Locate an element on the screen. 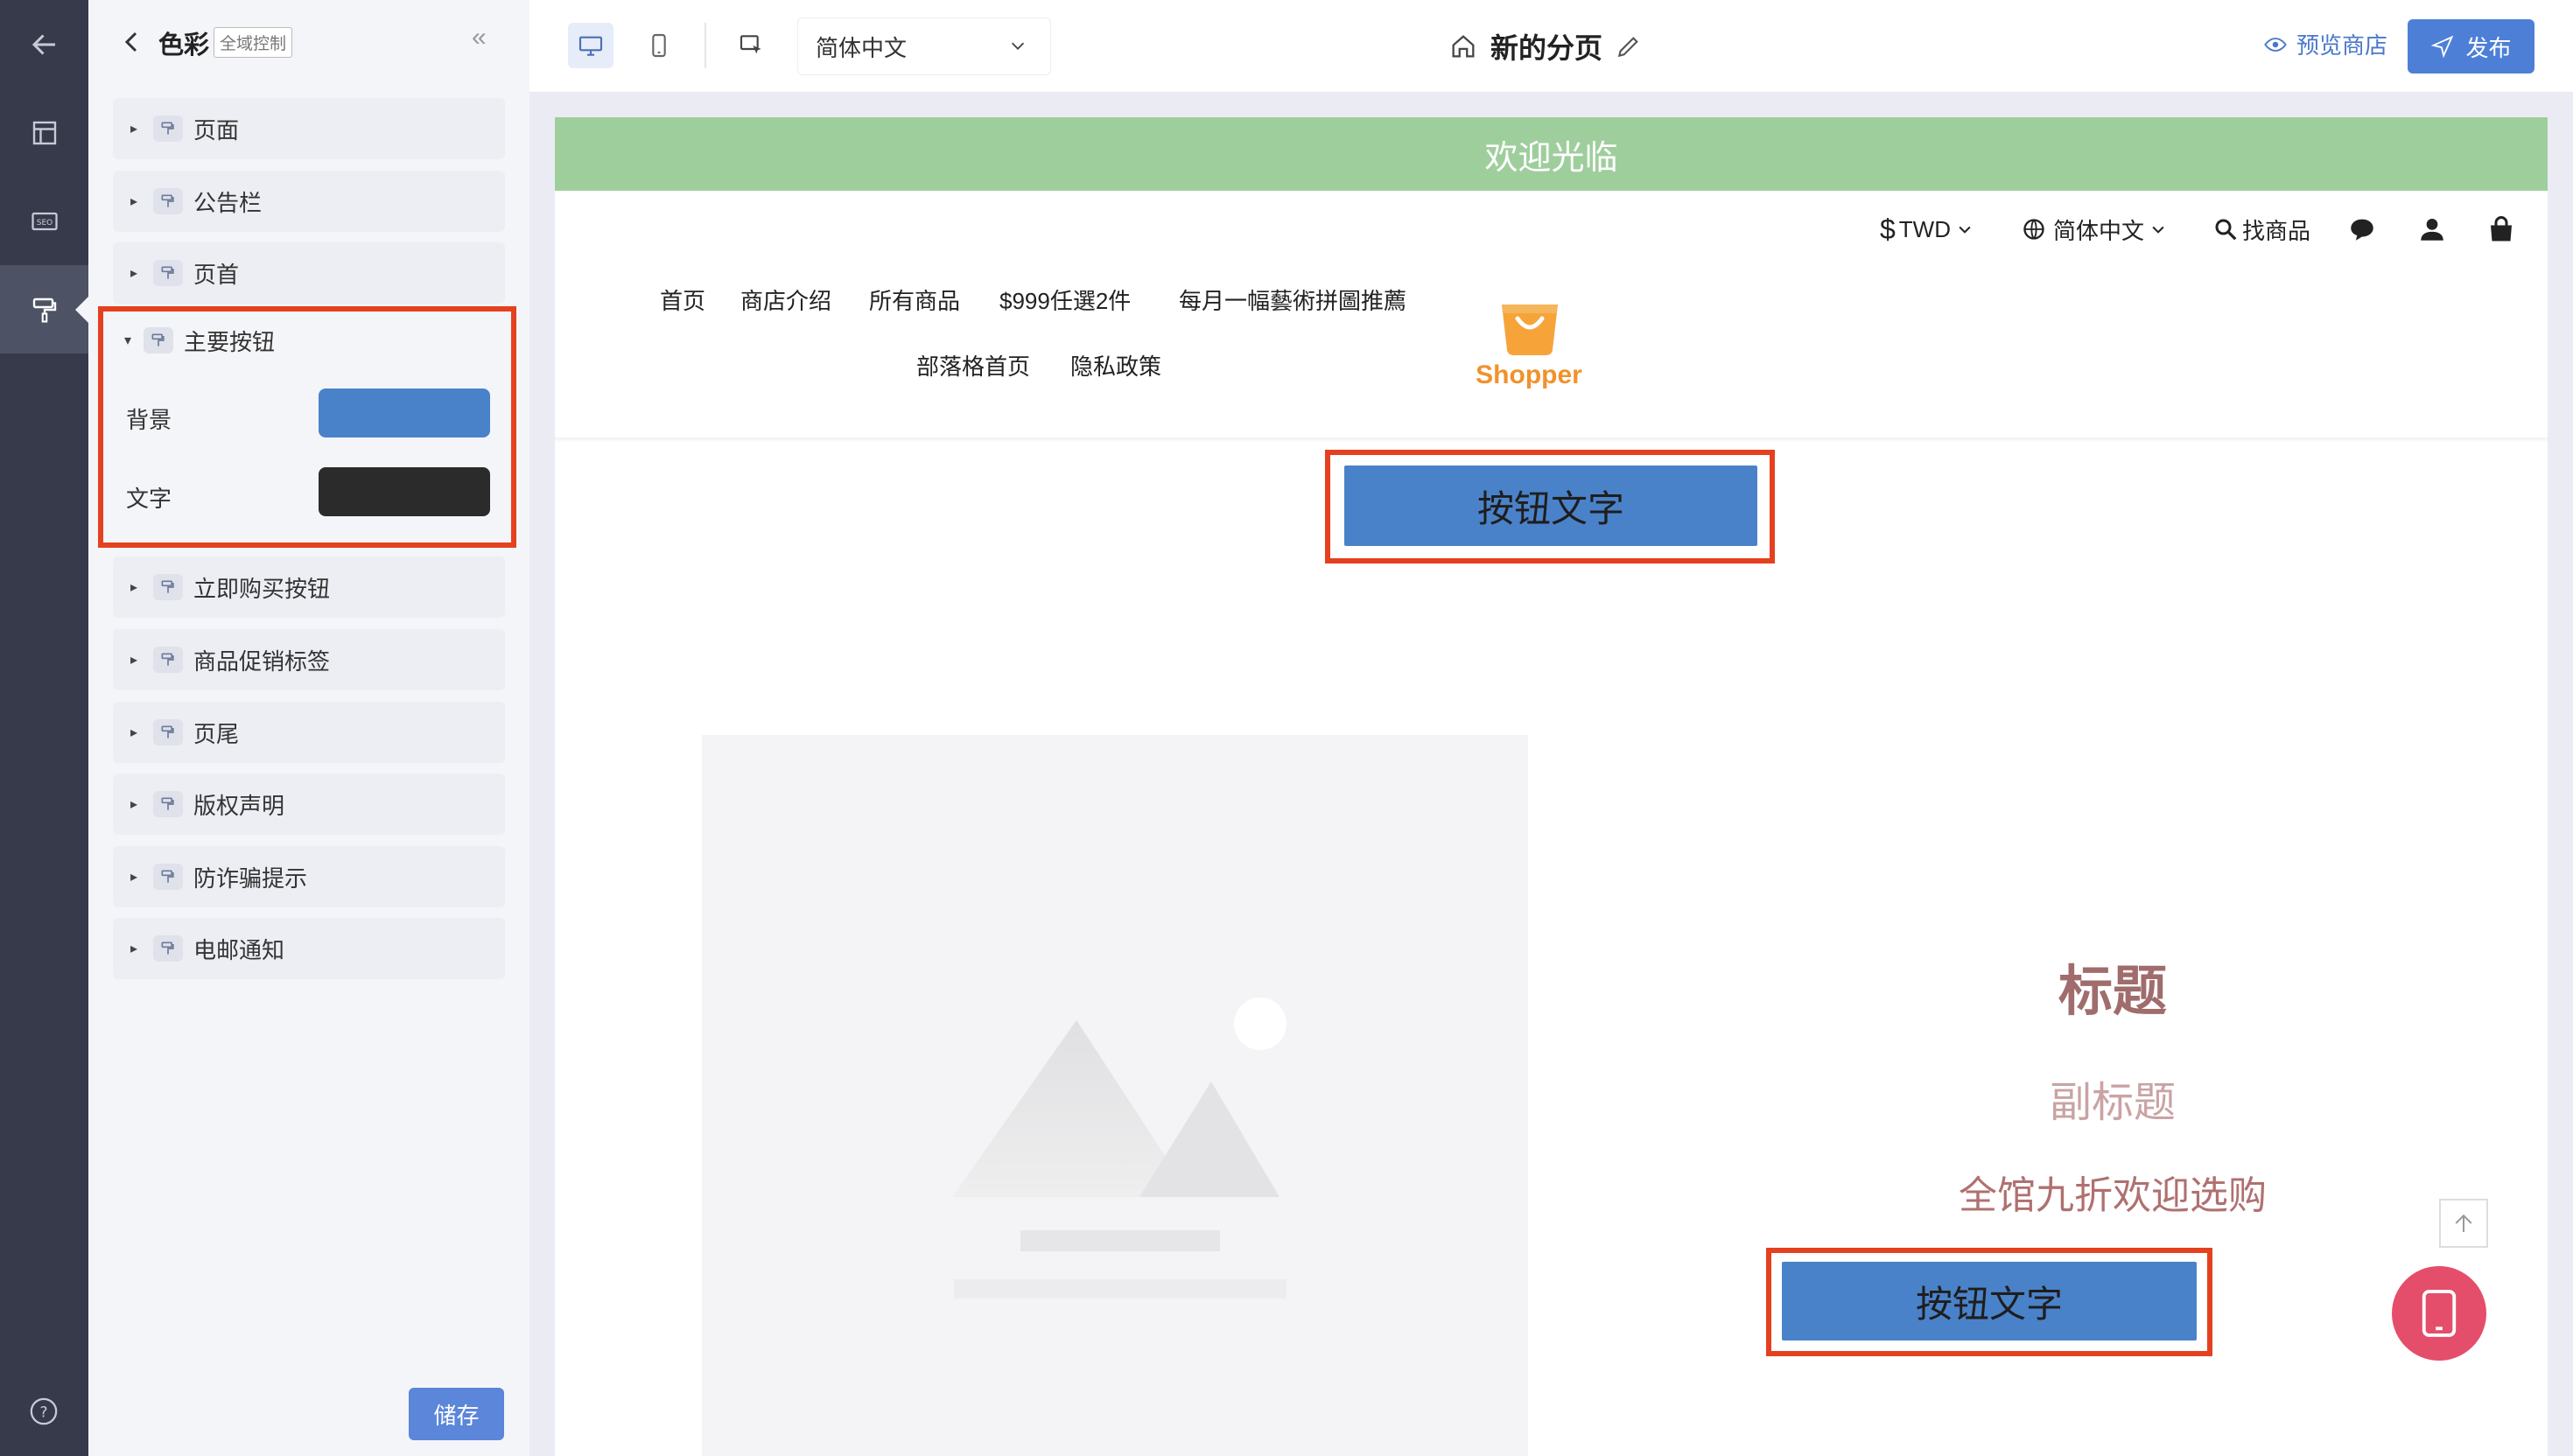 The height and width of the screenshot is (1456, 2573). currency-label: TWD is located at coordinates (1924, 228).